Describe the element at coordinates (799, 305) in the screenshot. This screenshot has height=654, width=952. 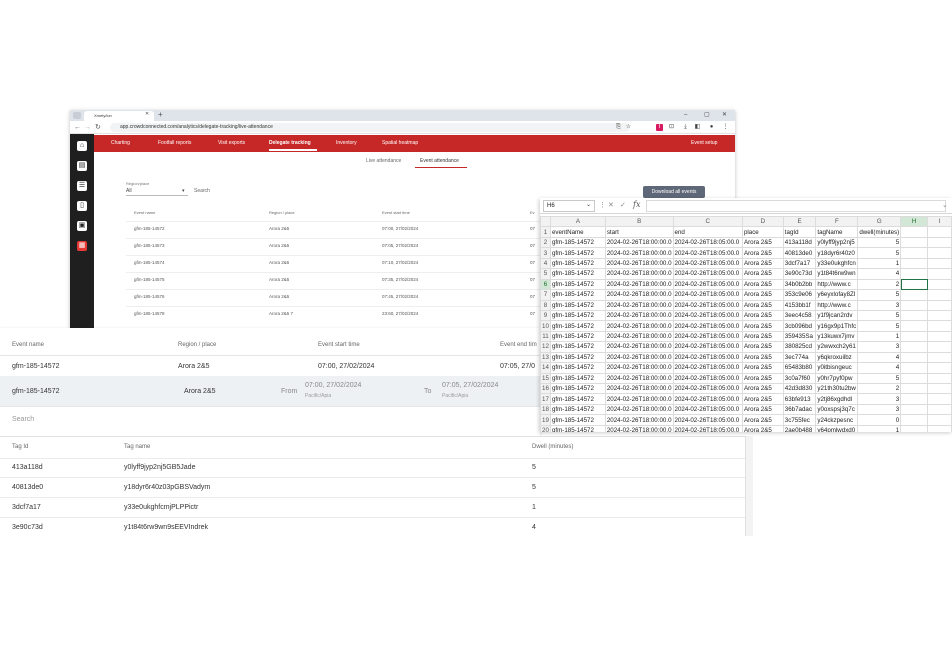
I see `sheet-cell: 4153bb1f` at that location.